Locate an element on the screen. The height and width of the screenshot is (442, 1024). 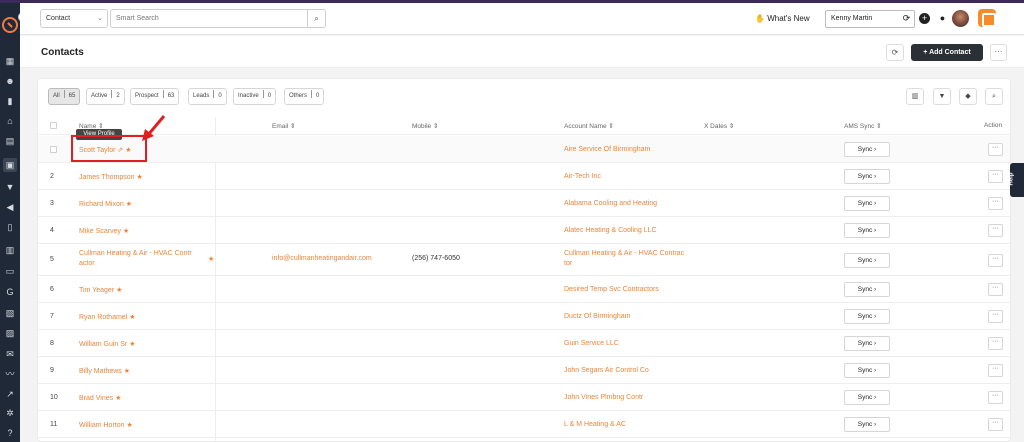
bank-icon: ⌂ is located at coordinates (10, 121).